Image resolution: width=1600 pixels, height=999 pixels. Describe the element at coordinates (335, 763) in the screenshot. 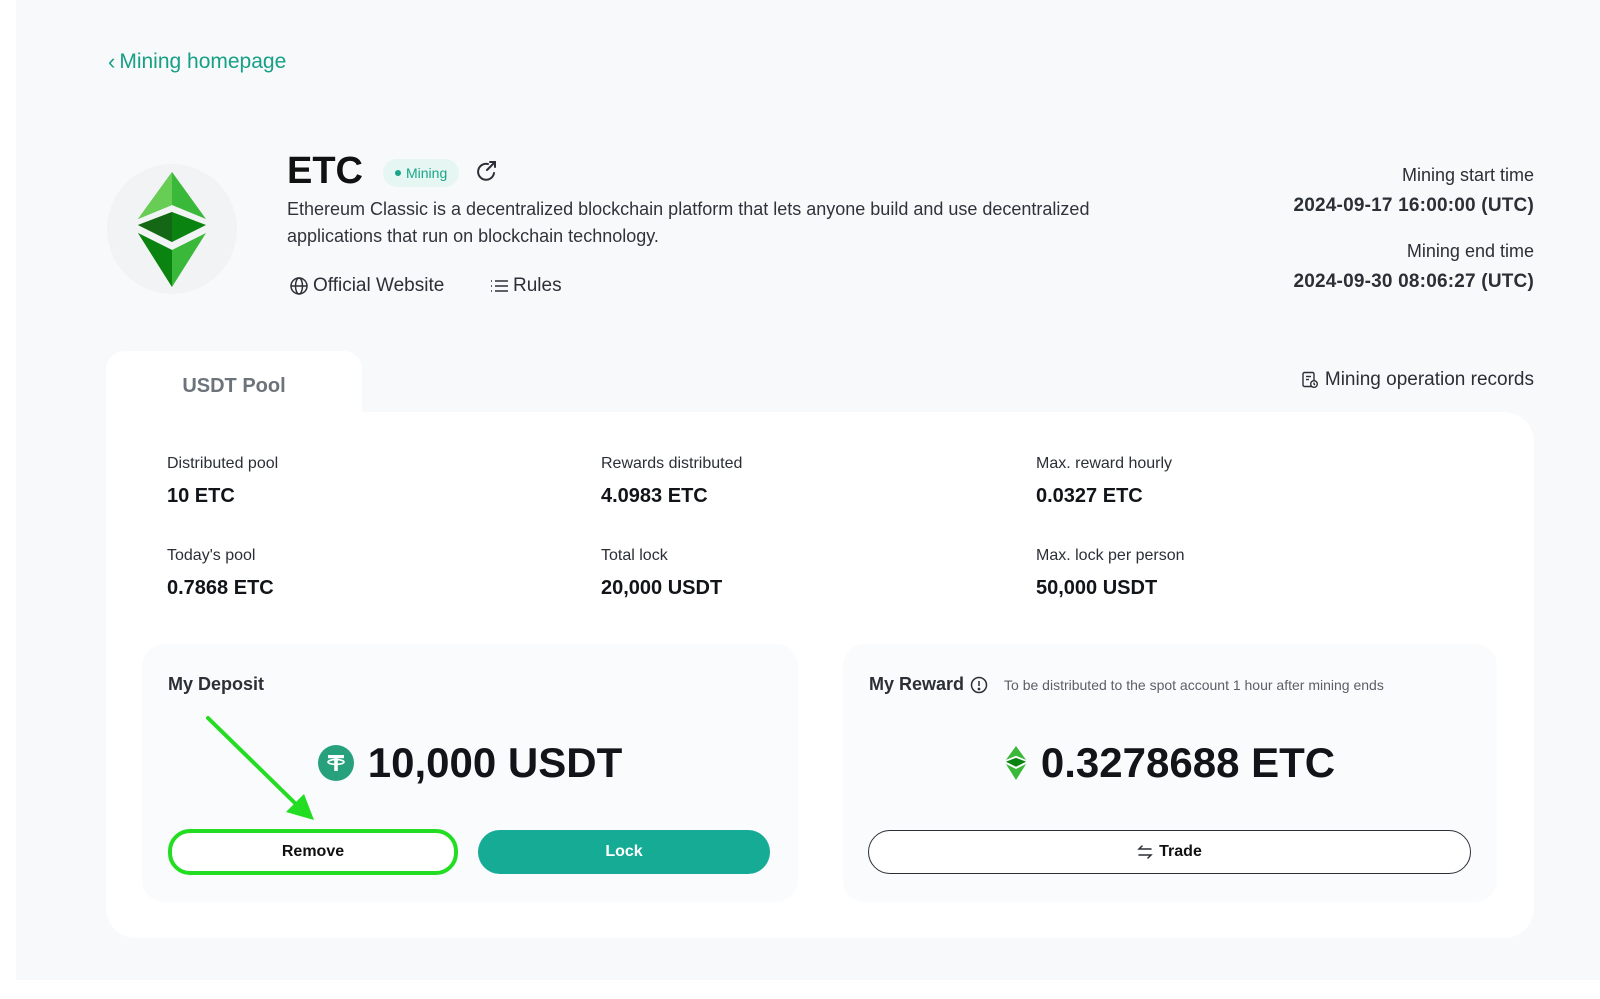

I see `tether-icon` at that location.